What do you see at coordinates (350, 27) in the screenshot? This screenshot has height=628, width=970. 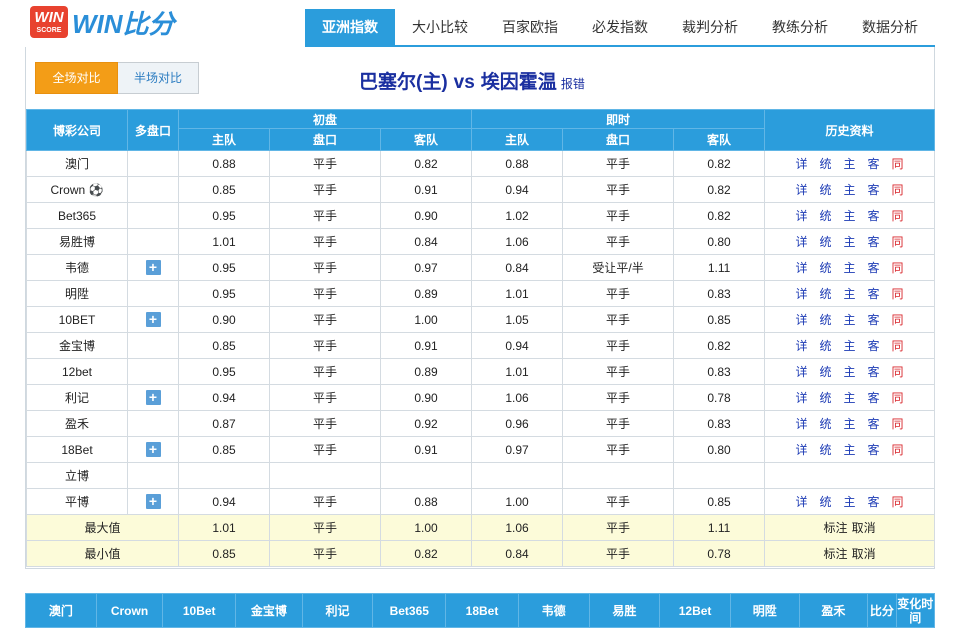 I see `nav-tab-0: 亚洲指数` at bounding box center [350, 27].